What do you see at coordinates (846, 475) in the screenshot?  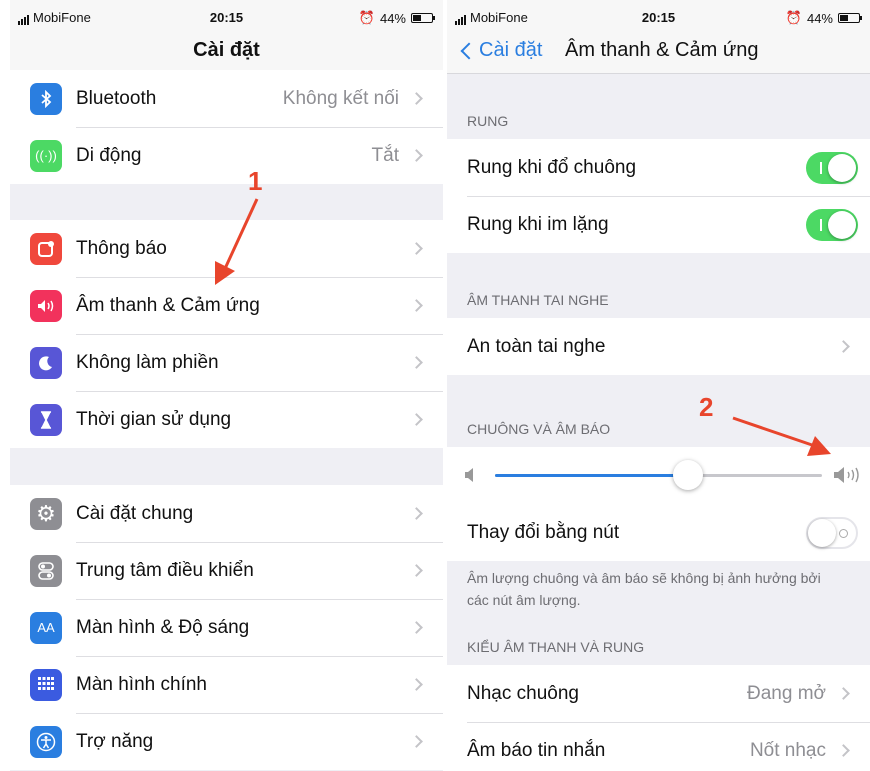 I see `volume-high-icon` at bounding box center [846, 475].